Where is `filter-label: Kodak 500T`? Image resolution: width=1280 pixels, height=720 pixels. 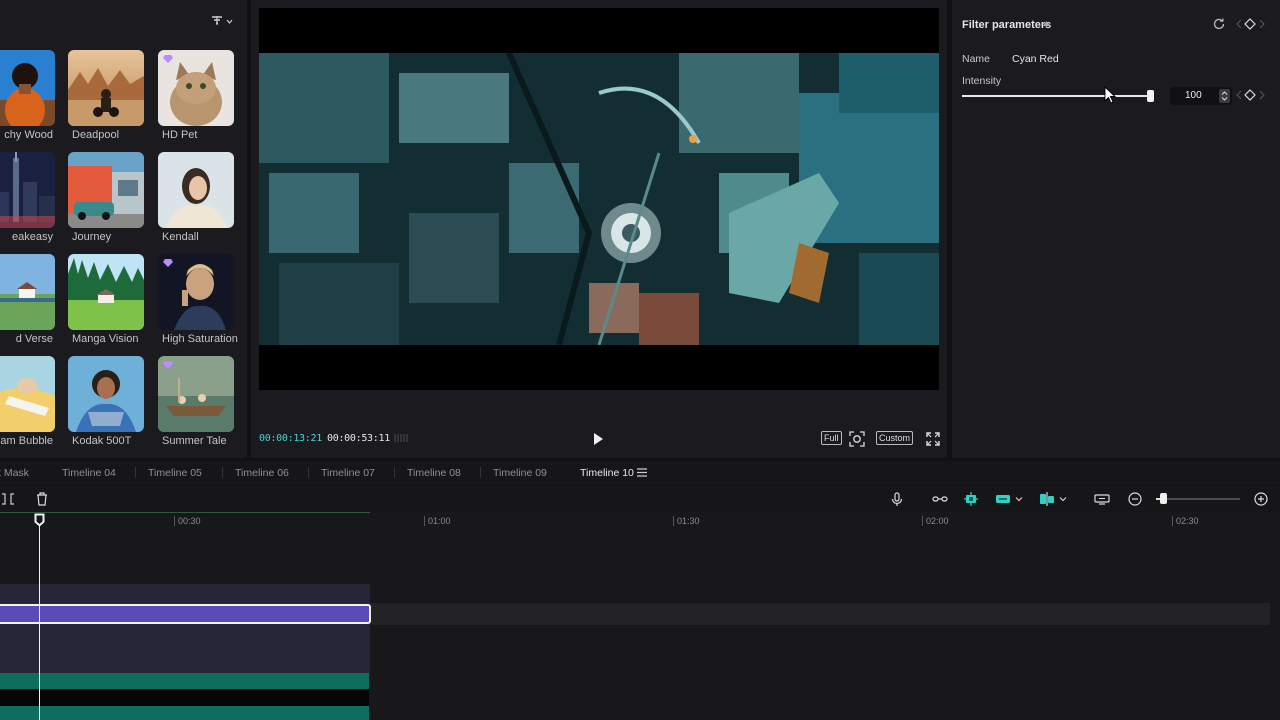
filter-label: Kodak 500T is located at coordinates (102, 441).